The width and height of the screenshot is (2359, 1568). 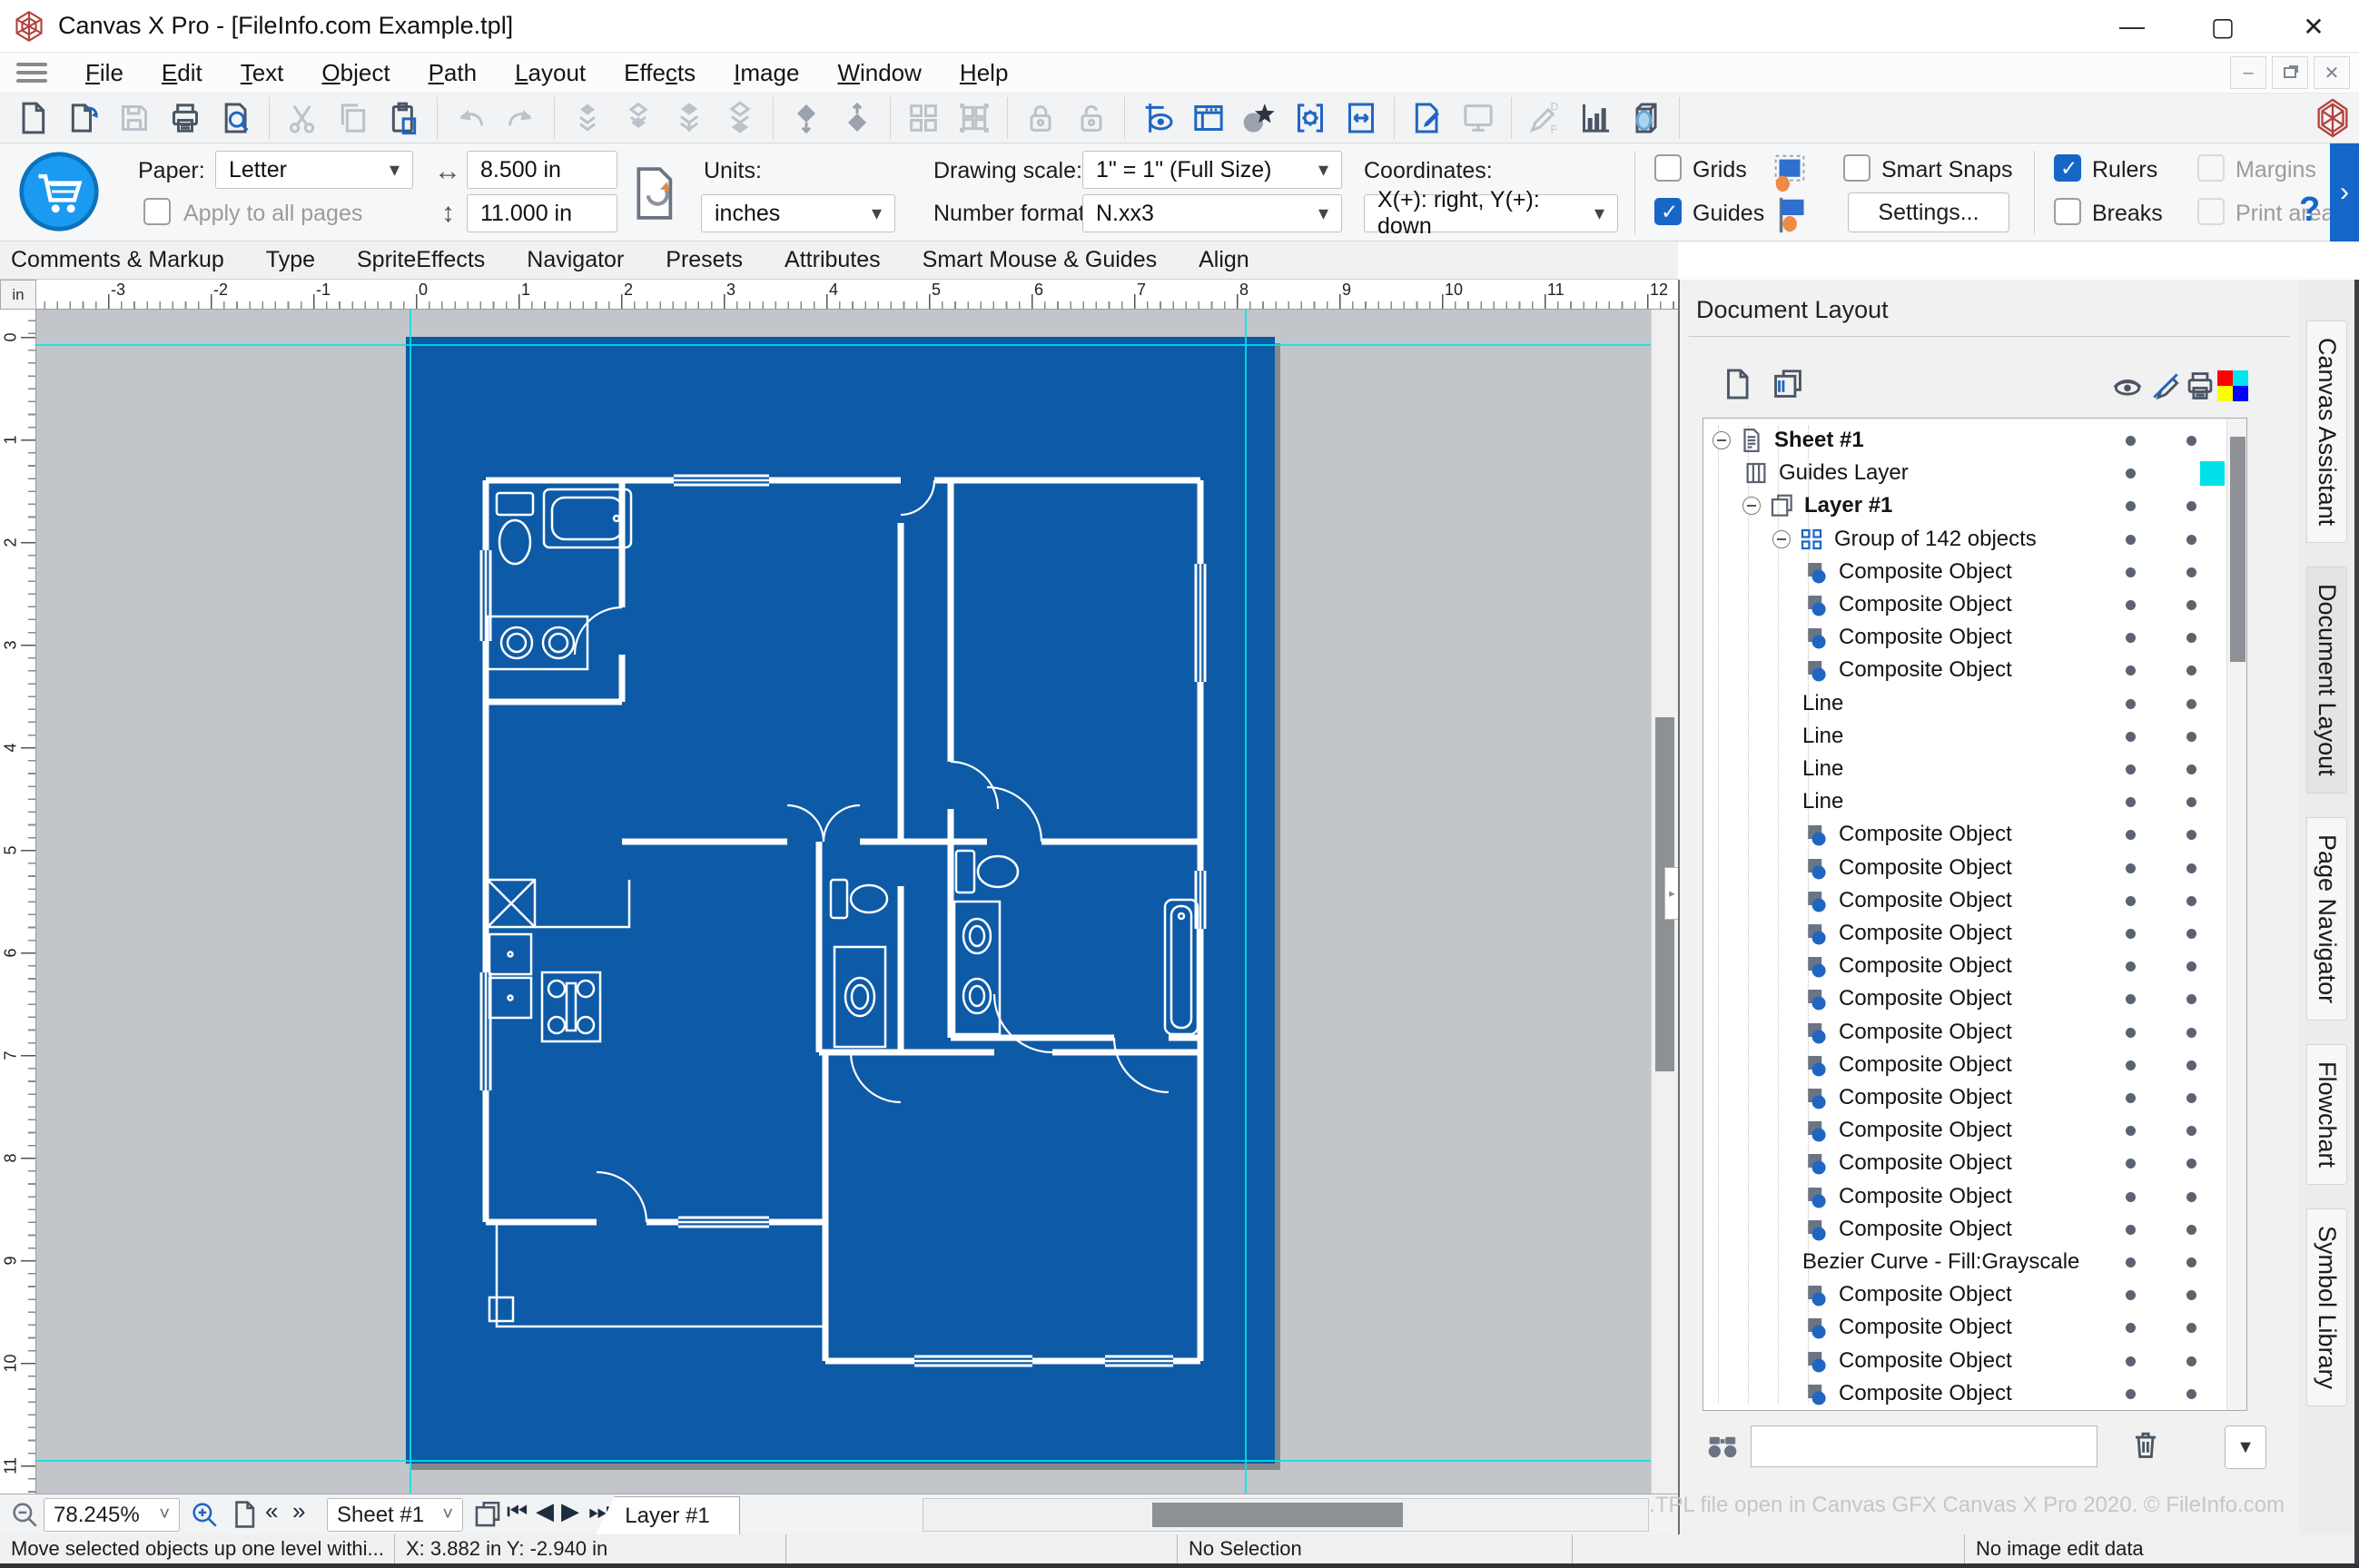 I want to click on copy-icon, so click(x=353, y=118).